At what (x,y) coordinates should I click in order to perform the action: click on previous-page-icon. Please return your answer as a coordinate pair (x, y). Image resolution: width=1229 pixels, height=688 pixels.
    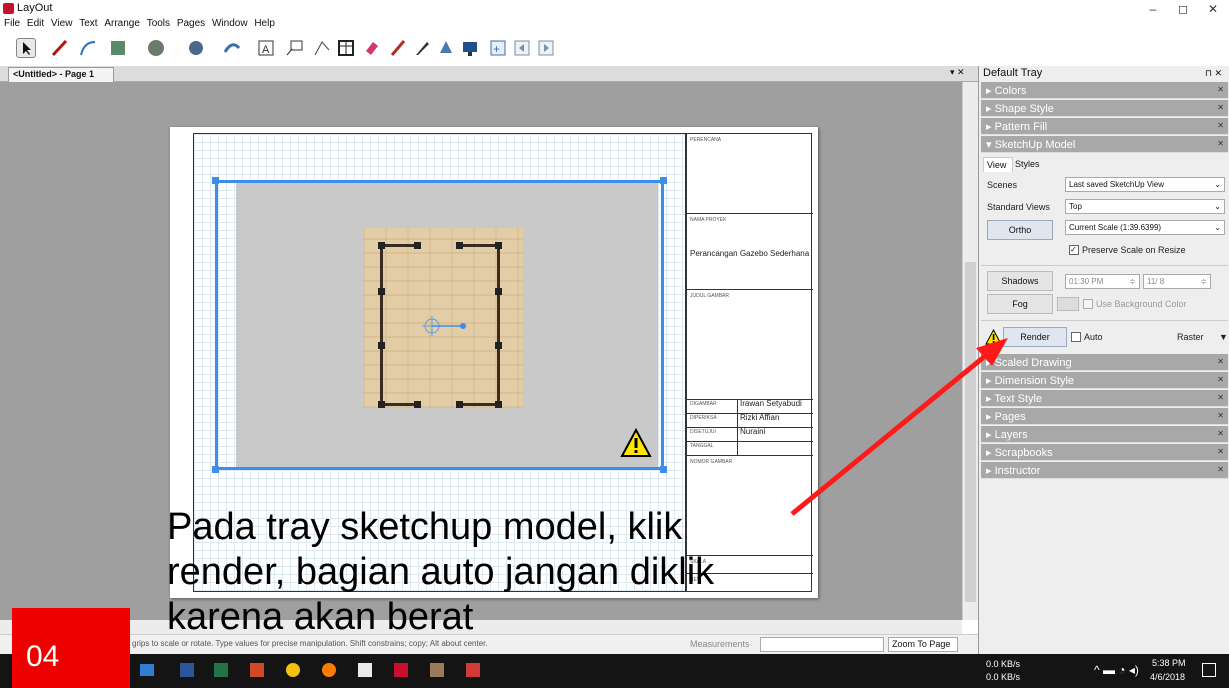
    Looking at the image, I should click on (522, 48).